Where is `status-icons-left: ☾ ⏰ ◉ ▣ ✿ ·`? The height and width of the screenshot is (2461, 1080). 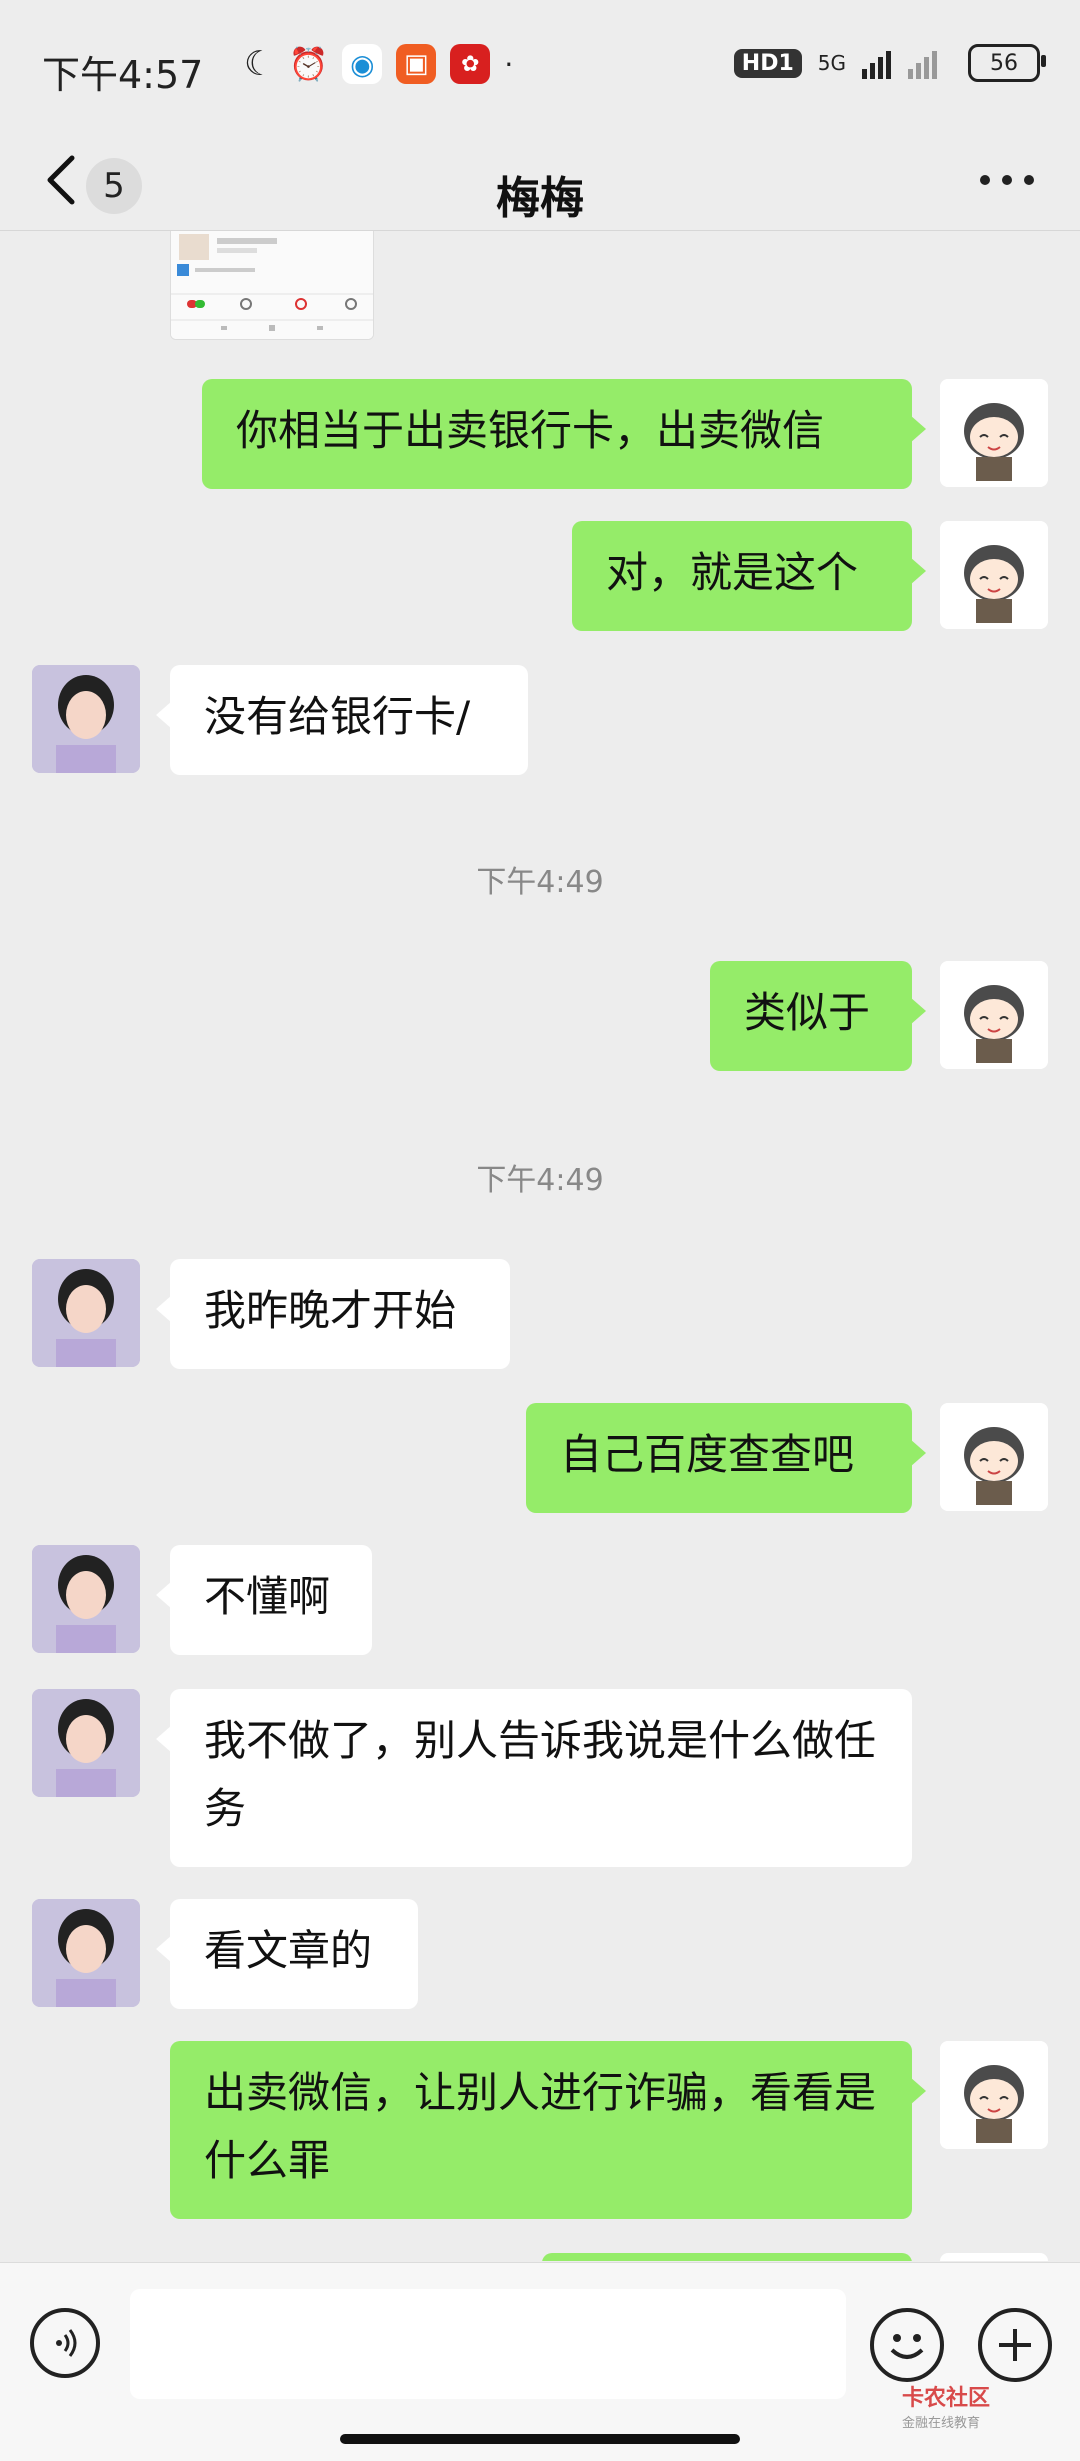
status-icons-left: ☾ ⏰ ◉ ▣ ✿ · is located at coordinates (378, 64).